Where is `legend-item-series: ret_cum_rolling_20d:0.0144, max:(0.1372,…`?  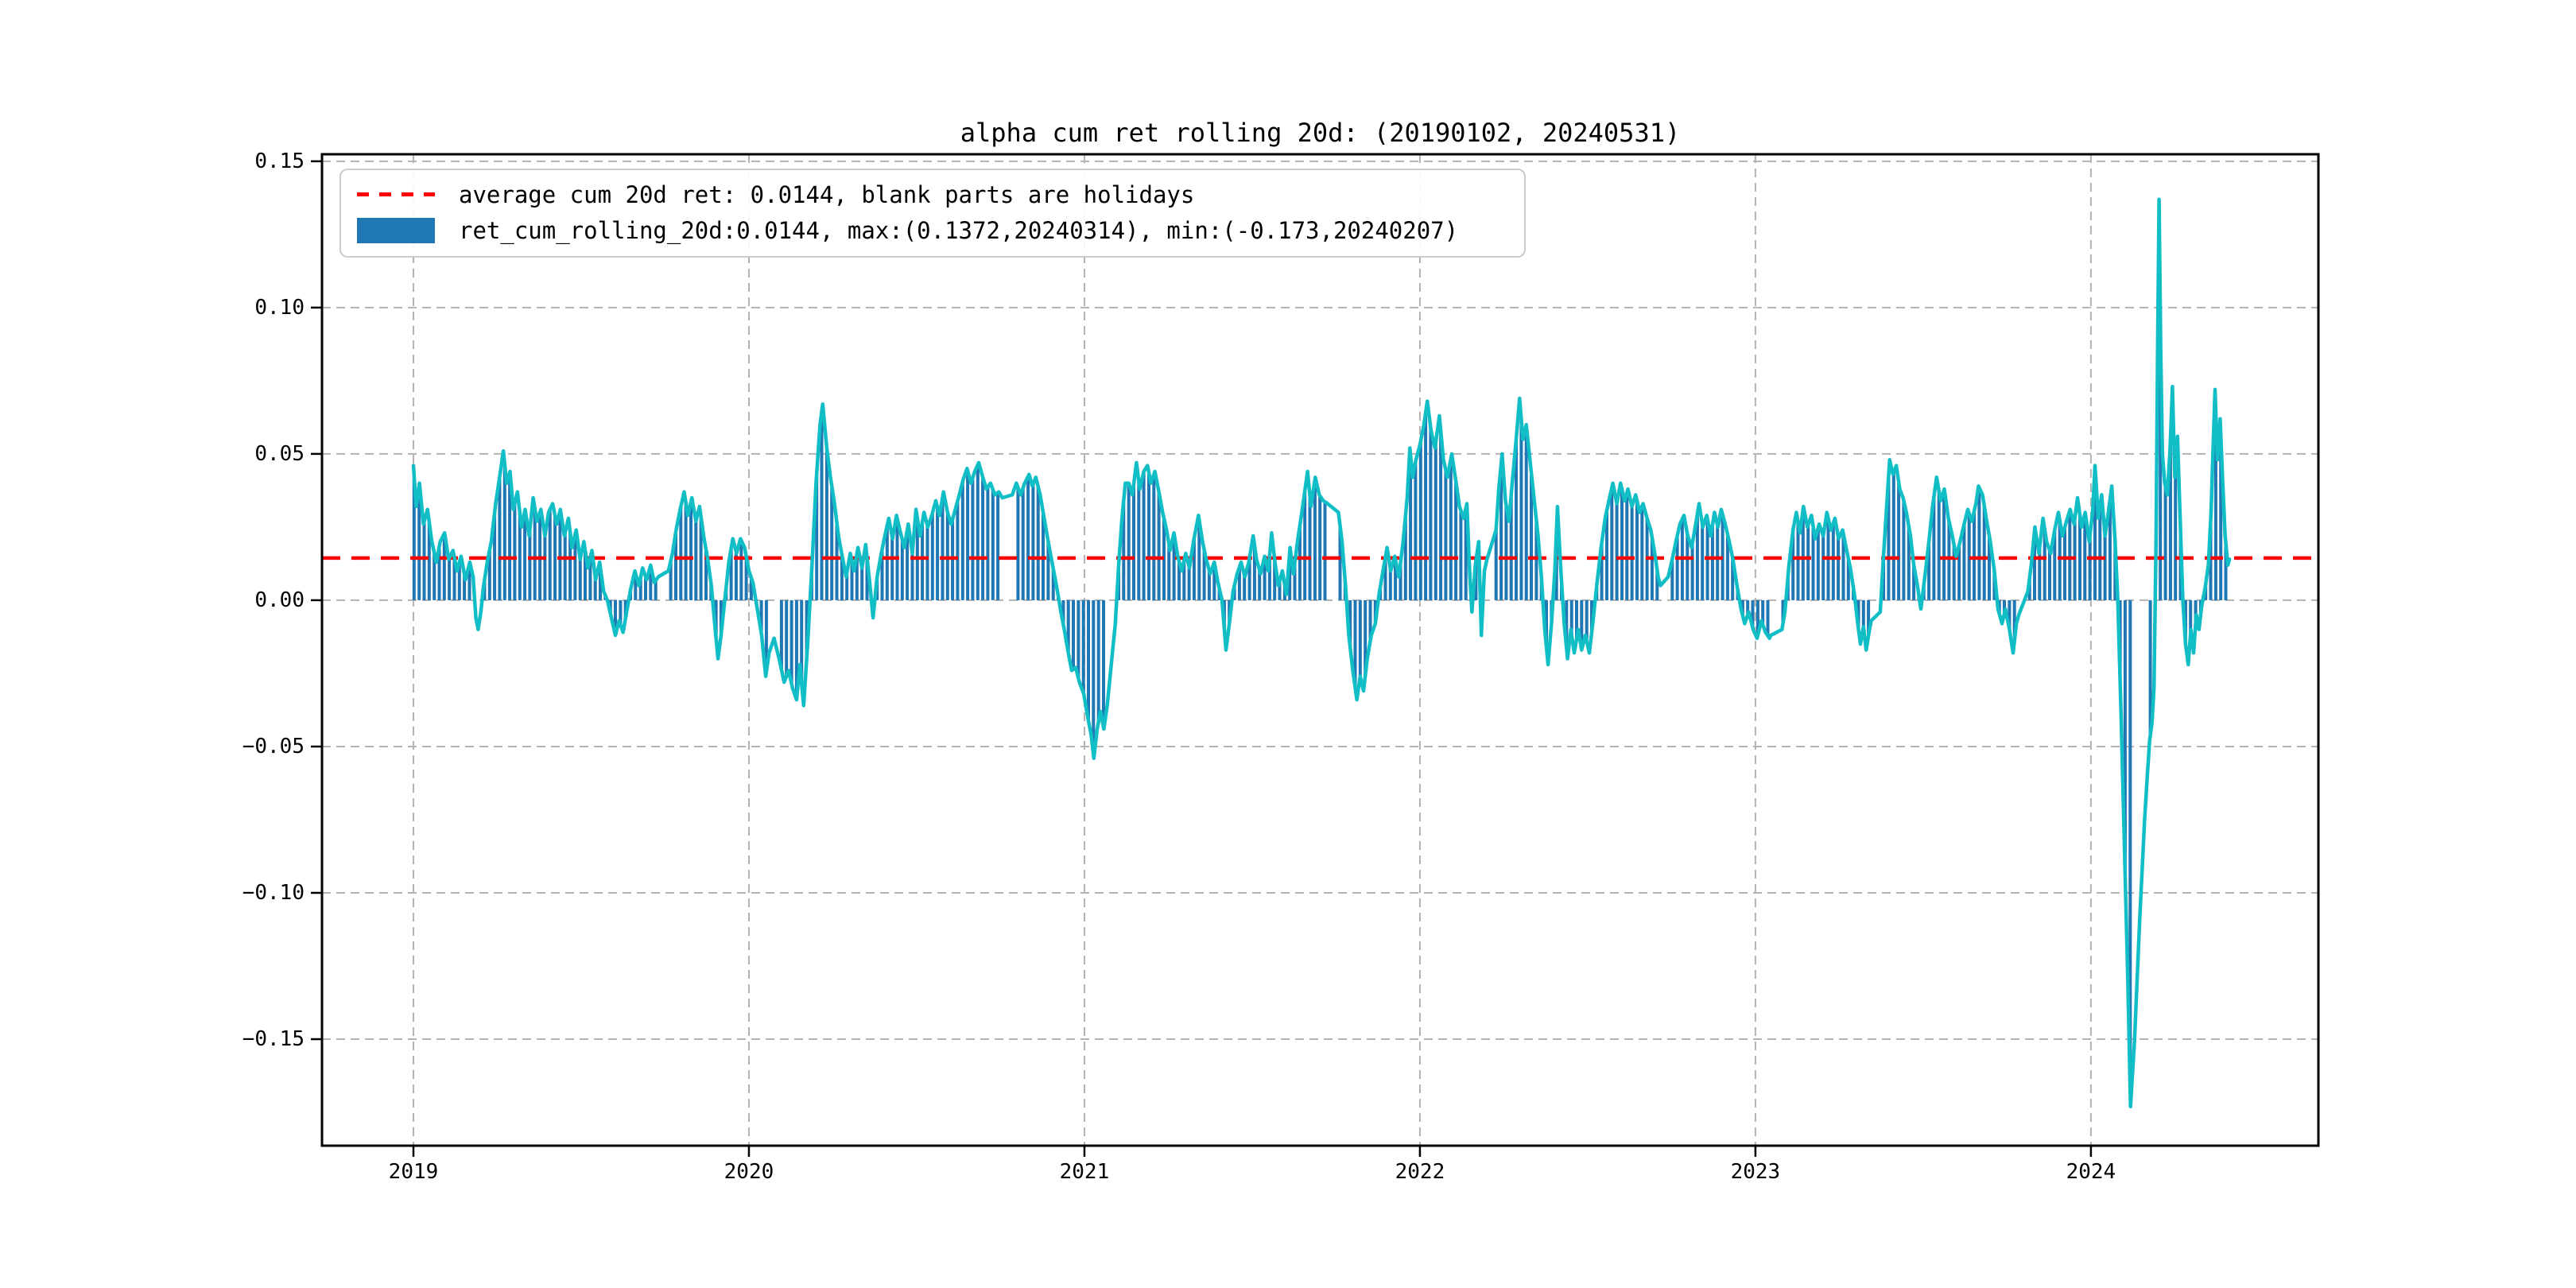 legend-item-series: ret_cum_rolling_20d:0.0144, max:(0.1372,… is located at coordinates (941, 230).